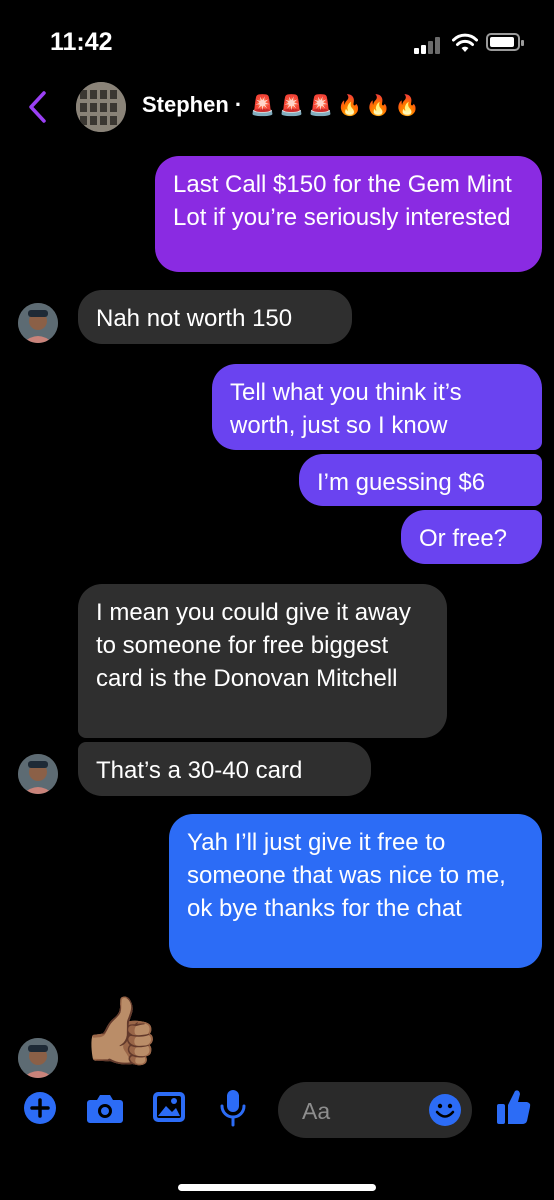 Image resolution: width=554 pixels, height=1200 pixels. What do you see at coordinates (169, 1107) in the screenshot?
I see `gallery-icon` at bounding box center [169, 1107].